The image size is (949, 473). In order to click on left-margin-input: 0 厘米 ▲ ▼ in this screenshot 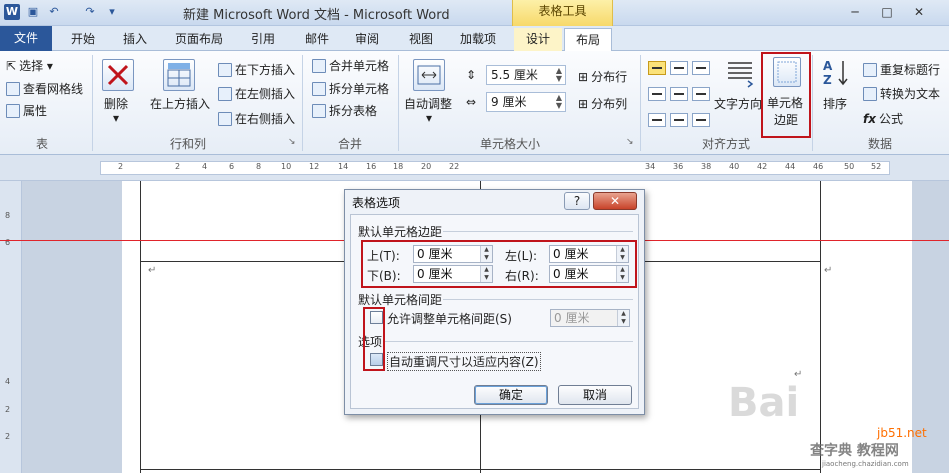, I will do `click(589, 254)`.